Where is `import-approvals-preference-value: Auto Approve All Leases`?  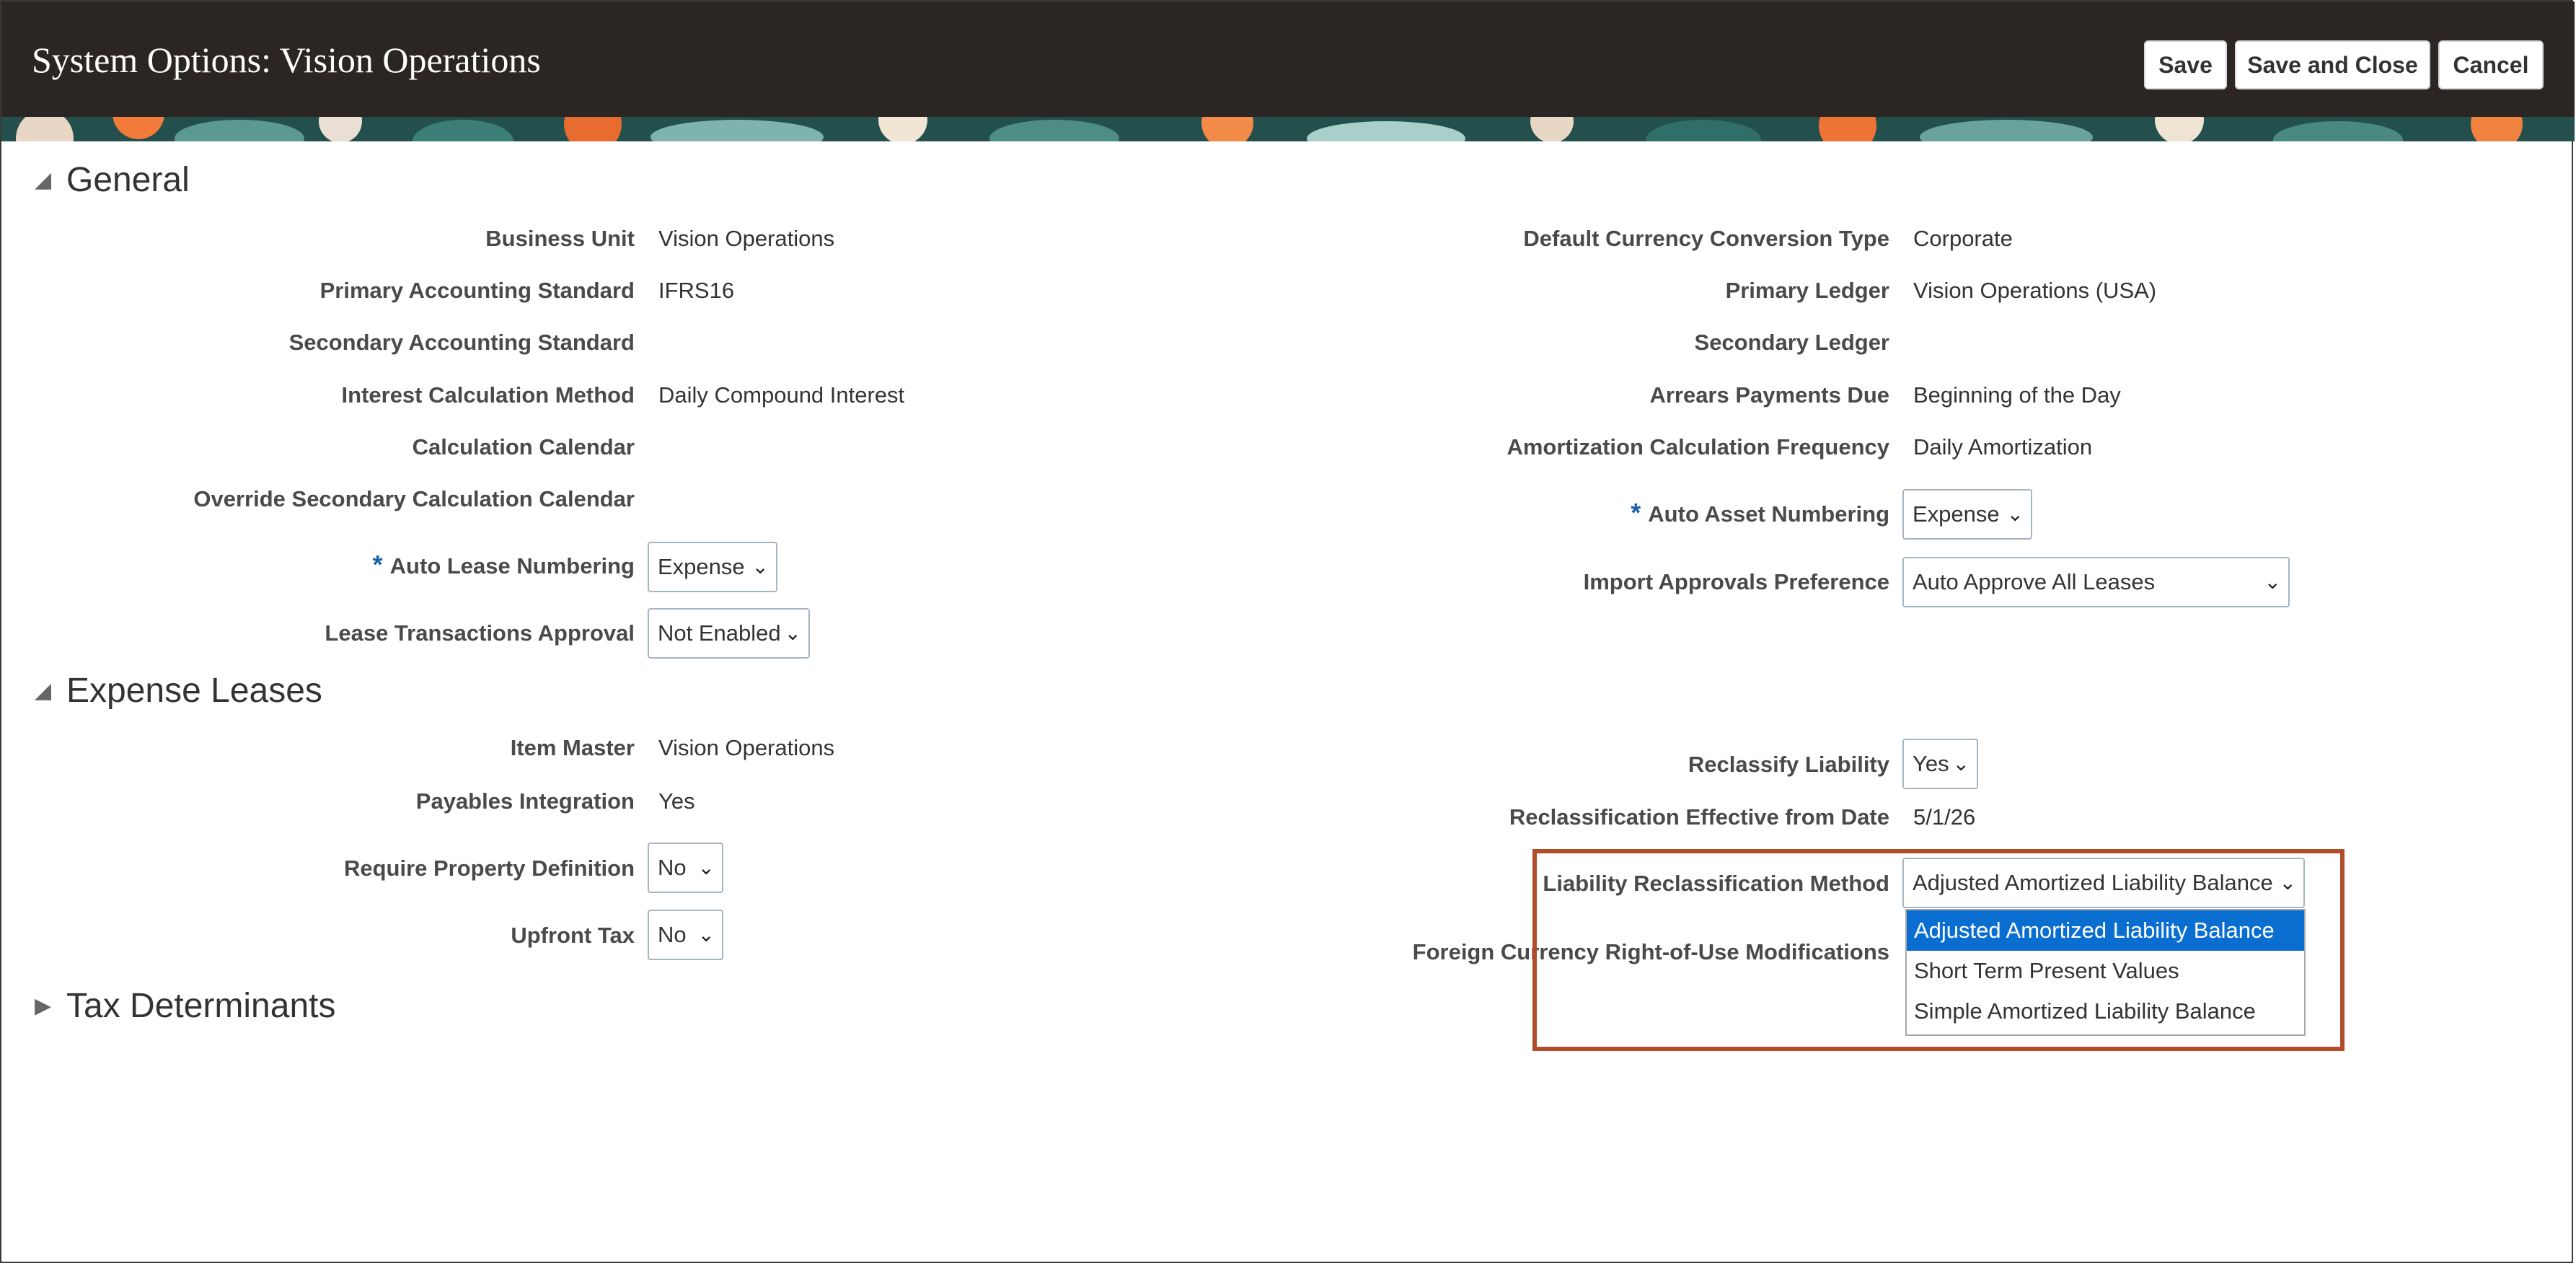
import-approvals-preference-value: Auto Approve All Leases is located at coordinates (2034, 581).